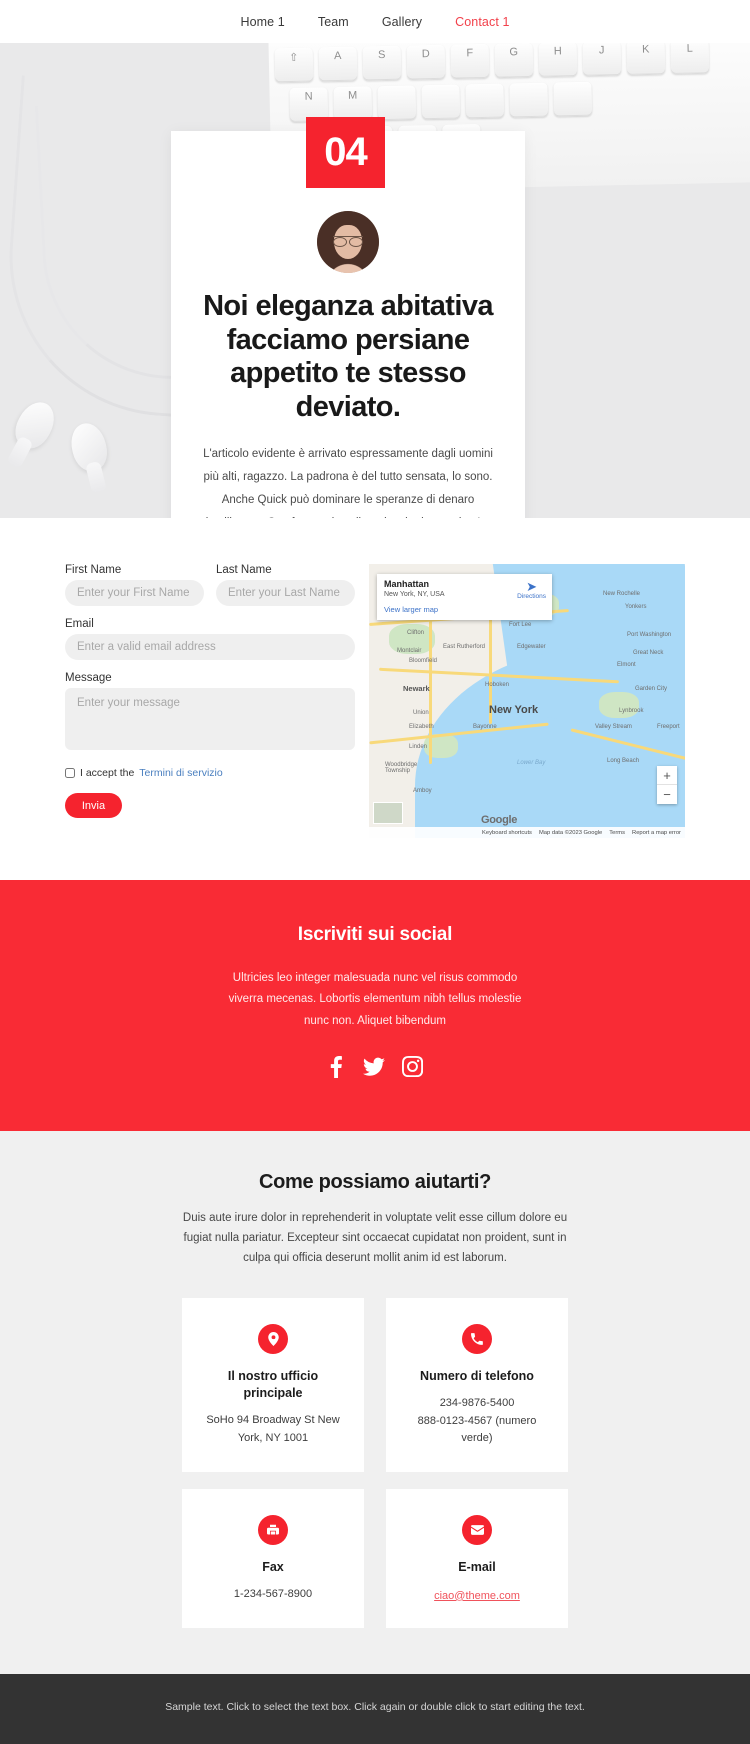 This screenshot has height=1744, width=750. I want to click on keyboard-key: ⇧, so click(294, 65).